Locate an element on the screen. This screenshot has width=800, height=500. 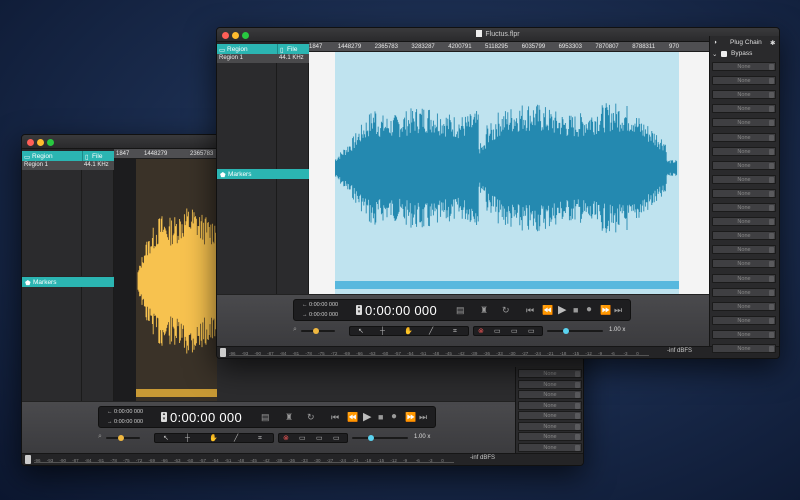
file-column-header: File is located at coordinates (292, 49).